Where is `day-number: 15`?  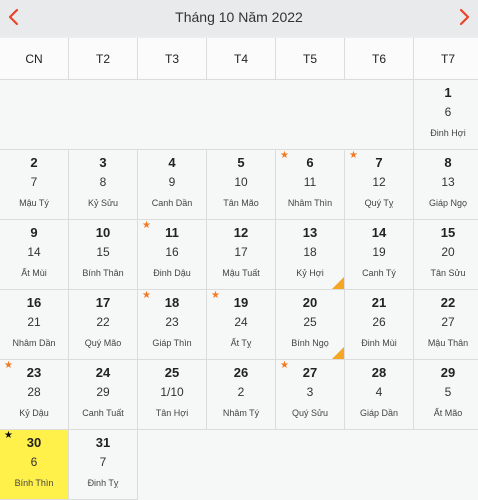
day-number: 15 is located at coordinates (448, 232).